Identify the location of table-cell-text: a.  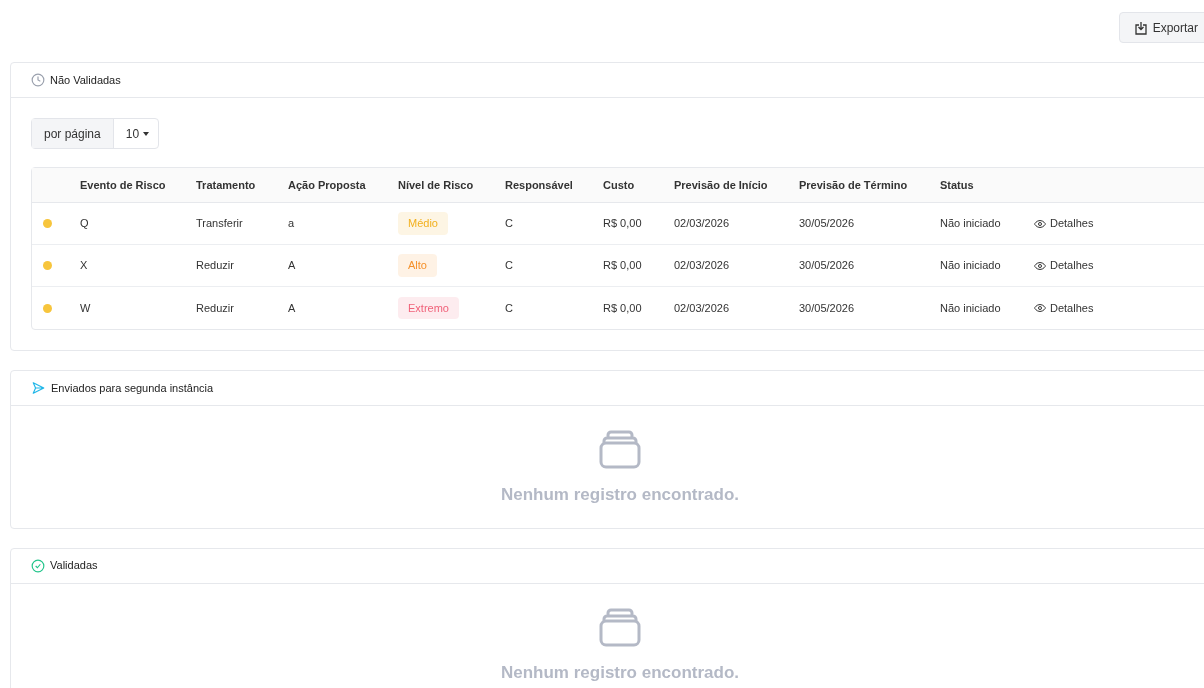
(292, 224).